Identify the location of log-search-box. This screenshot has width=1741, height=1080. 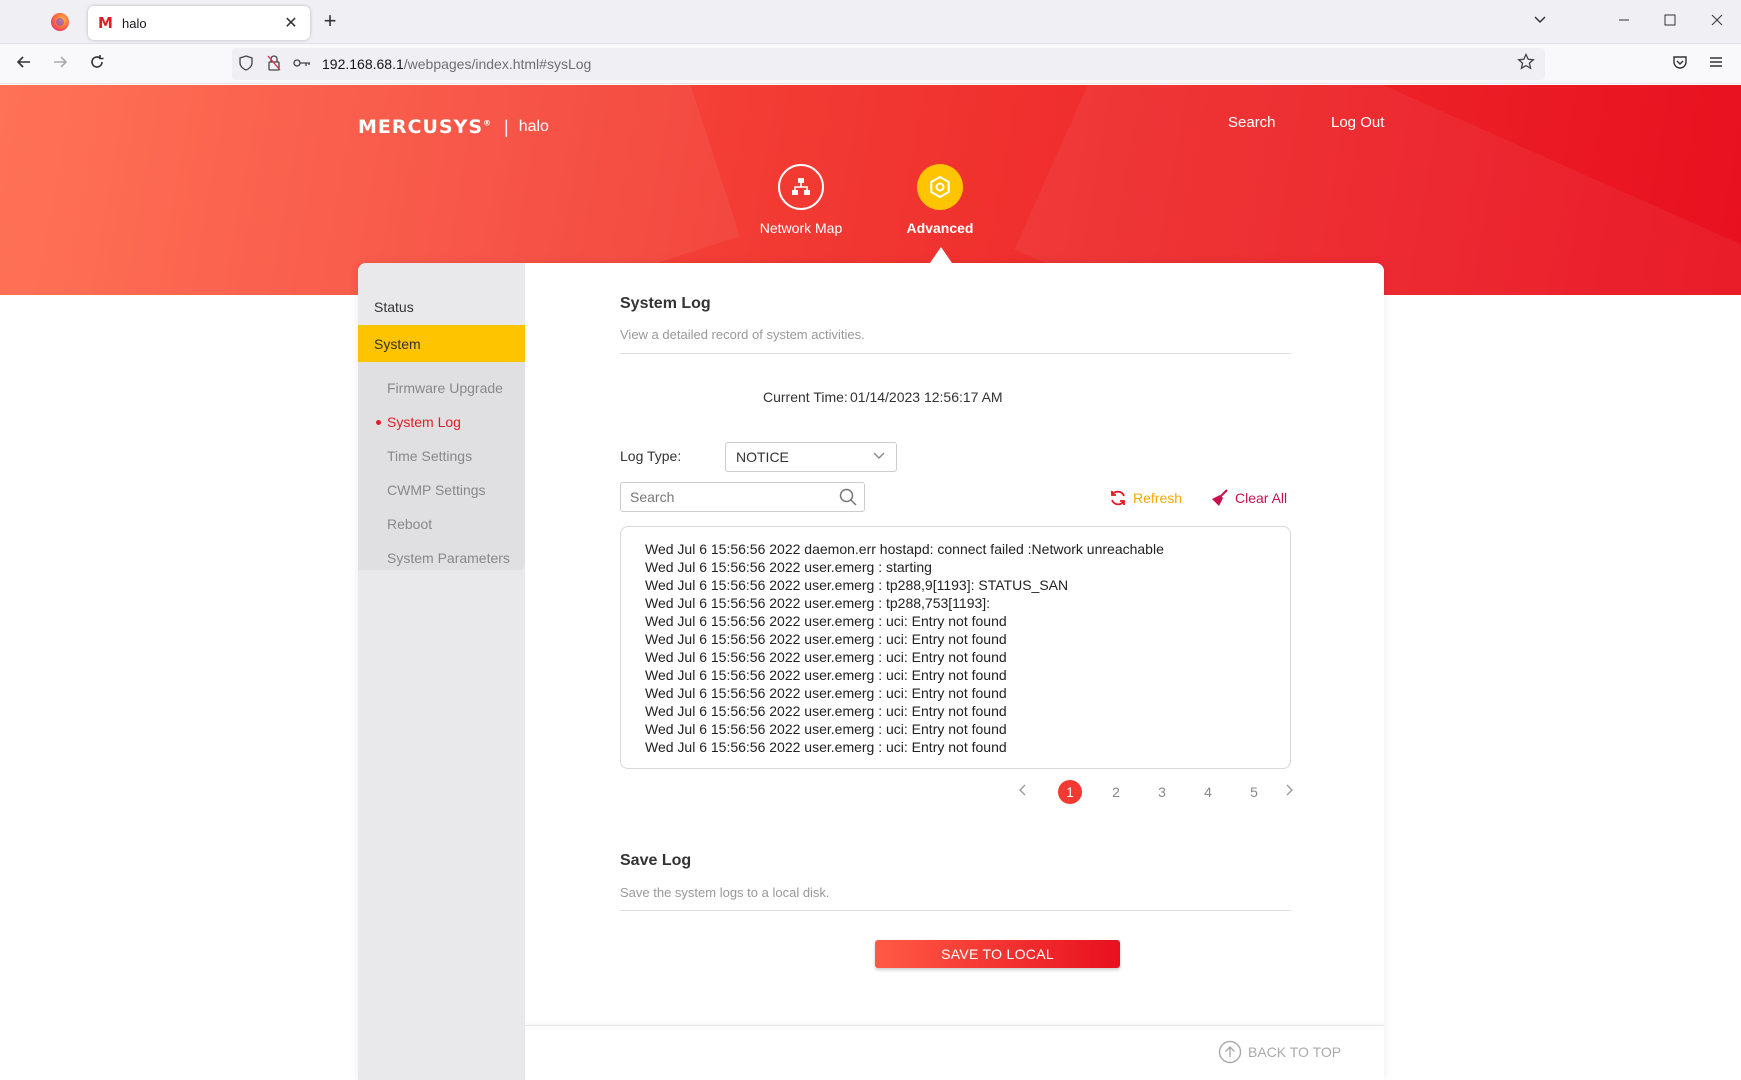
(742, 497).